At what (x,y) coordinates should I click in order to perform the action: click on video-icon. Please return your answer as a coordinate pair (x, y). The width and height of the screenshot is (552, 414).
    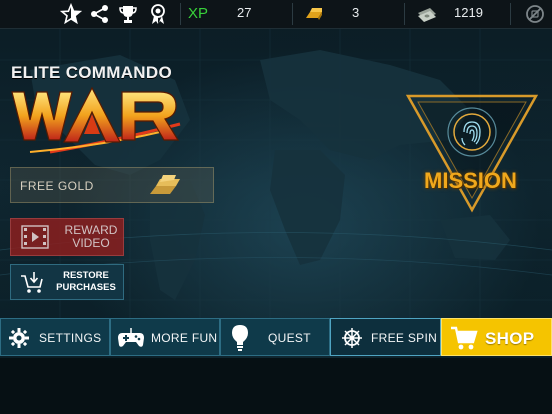
    Looking at the image, I should click on (35, 239).